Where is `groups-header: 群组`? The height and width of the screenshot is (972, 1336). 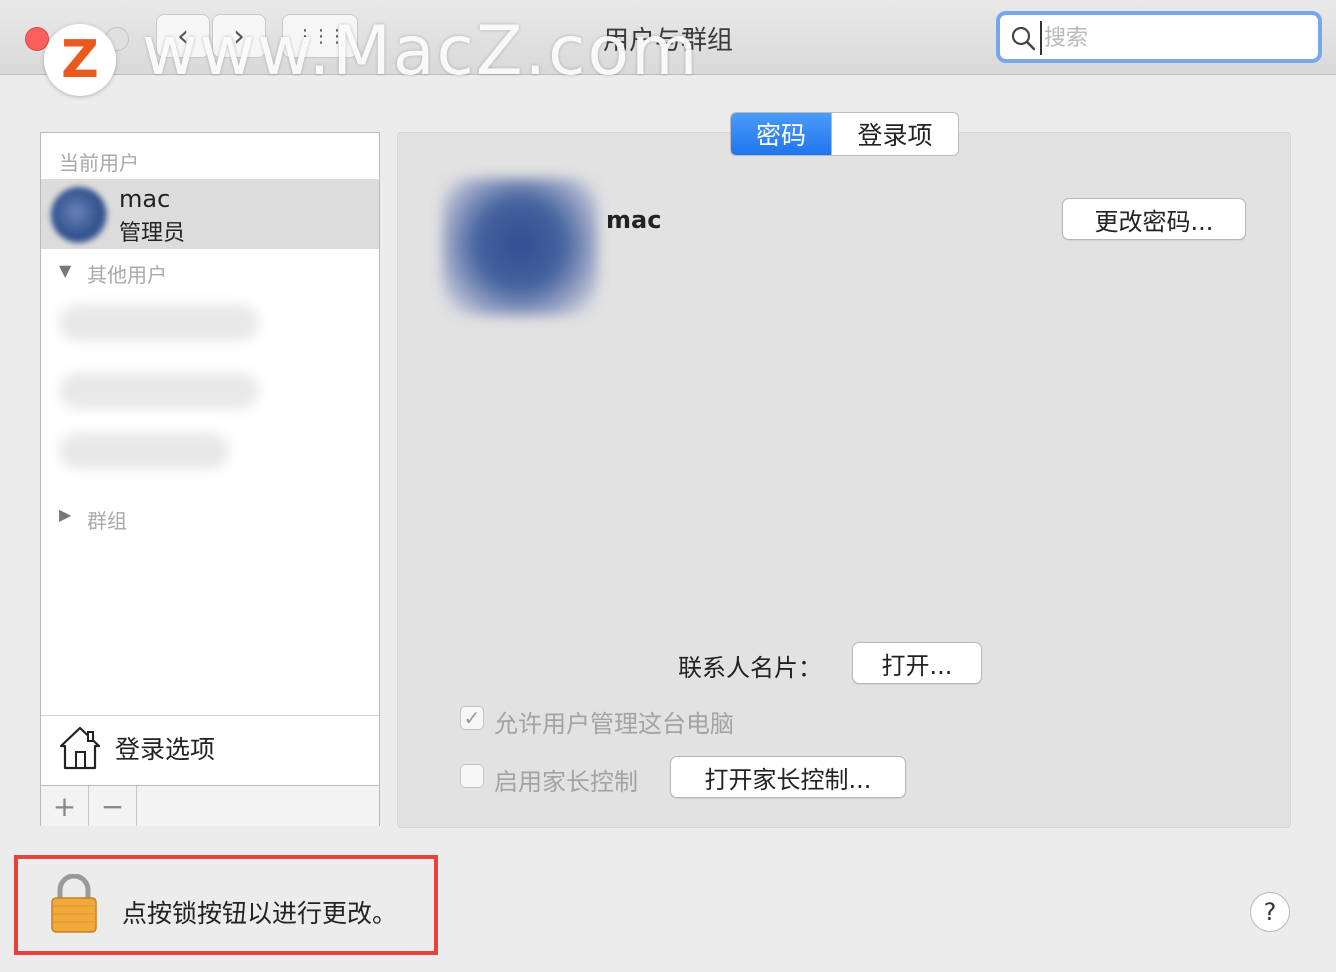 groups-header: 群组 is located at coordinates (107, 521).